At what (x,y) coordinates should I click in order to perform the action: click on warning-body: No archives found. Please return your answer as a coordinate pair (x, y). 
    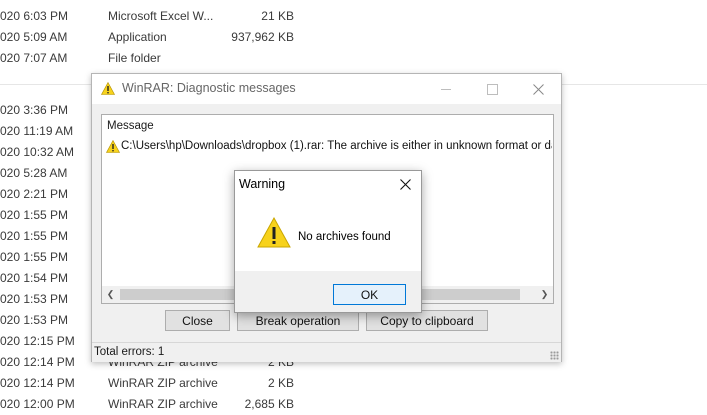
    Looking at the image, I should click on (328, 234).